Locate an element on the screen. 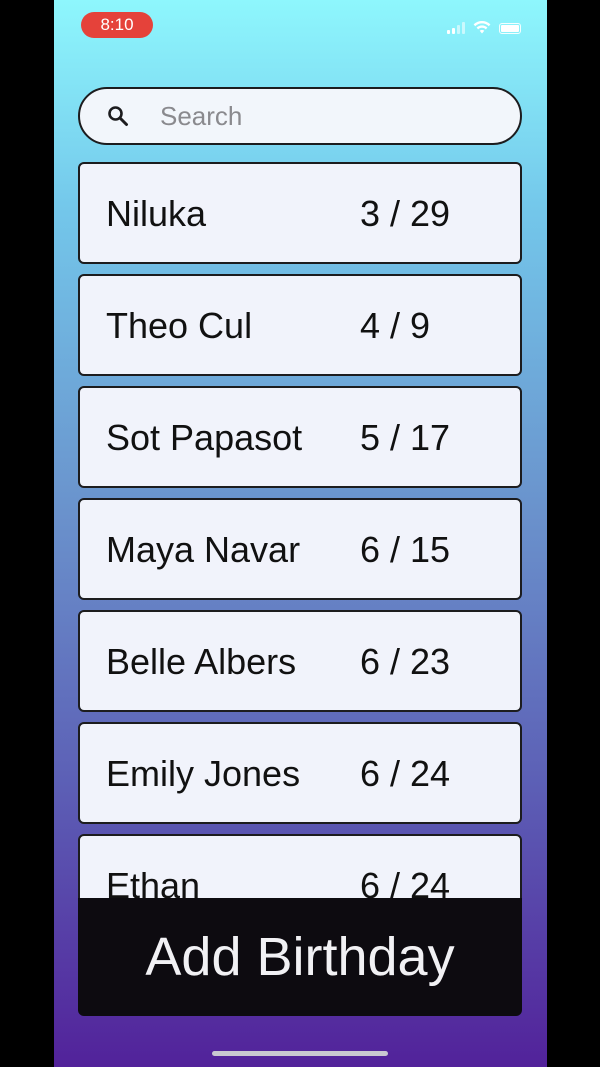 The height and width of the screenshot is (1067, 600). search-input is located at coordinates (330, 116).